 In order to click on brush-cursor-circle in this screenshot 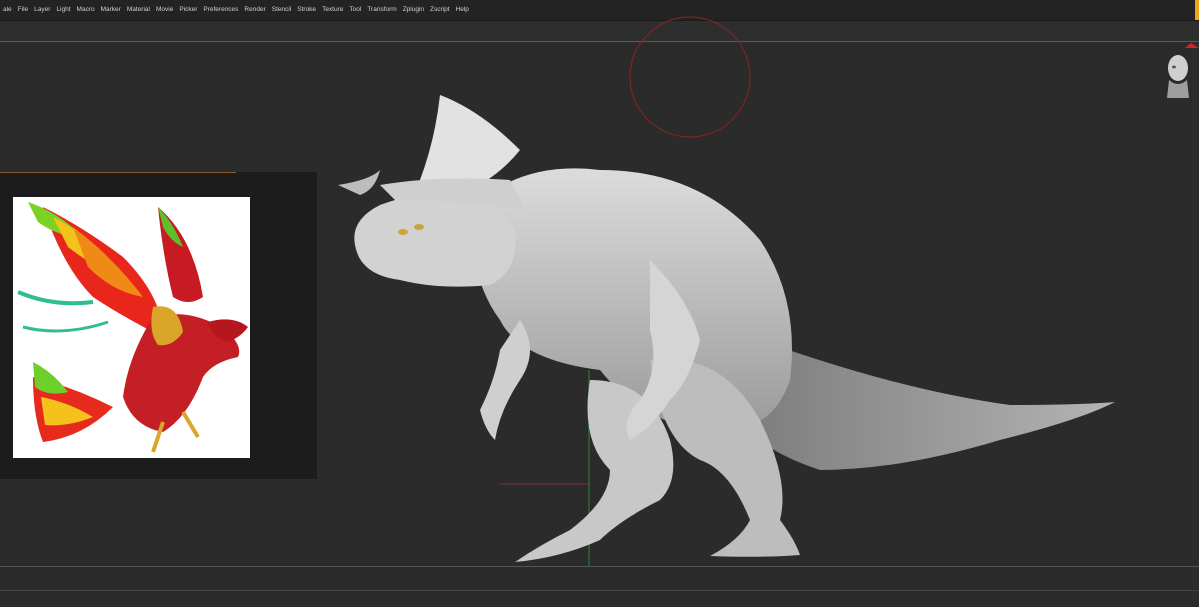, I will do `click(690, 77)`.